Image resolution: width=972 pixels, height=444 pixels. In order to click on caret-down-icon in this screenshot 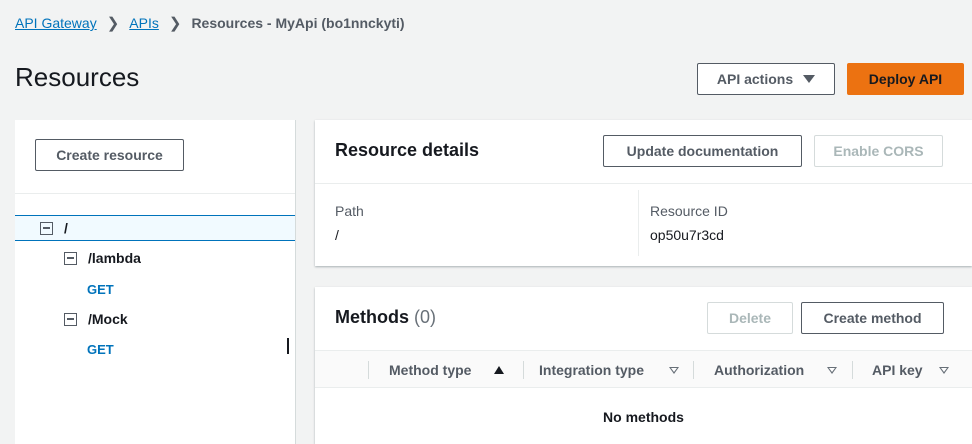, I will do `click(809, 79)`.